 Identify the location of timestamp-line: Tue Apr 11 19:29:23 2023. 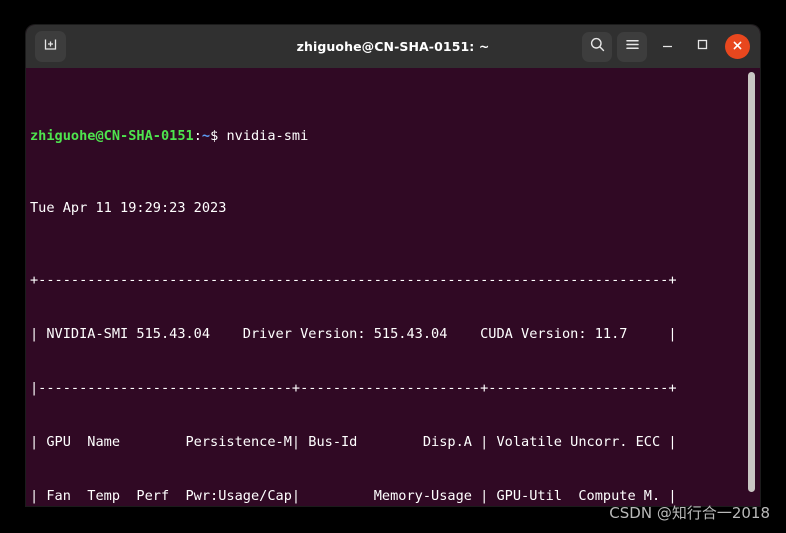
(128, 208).